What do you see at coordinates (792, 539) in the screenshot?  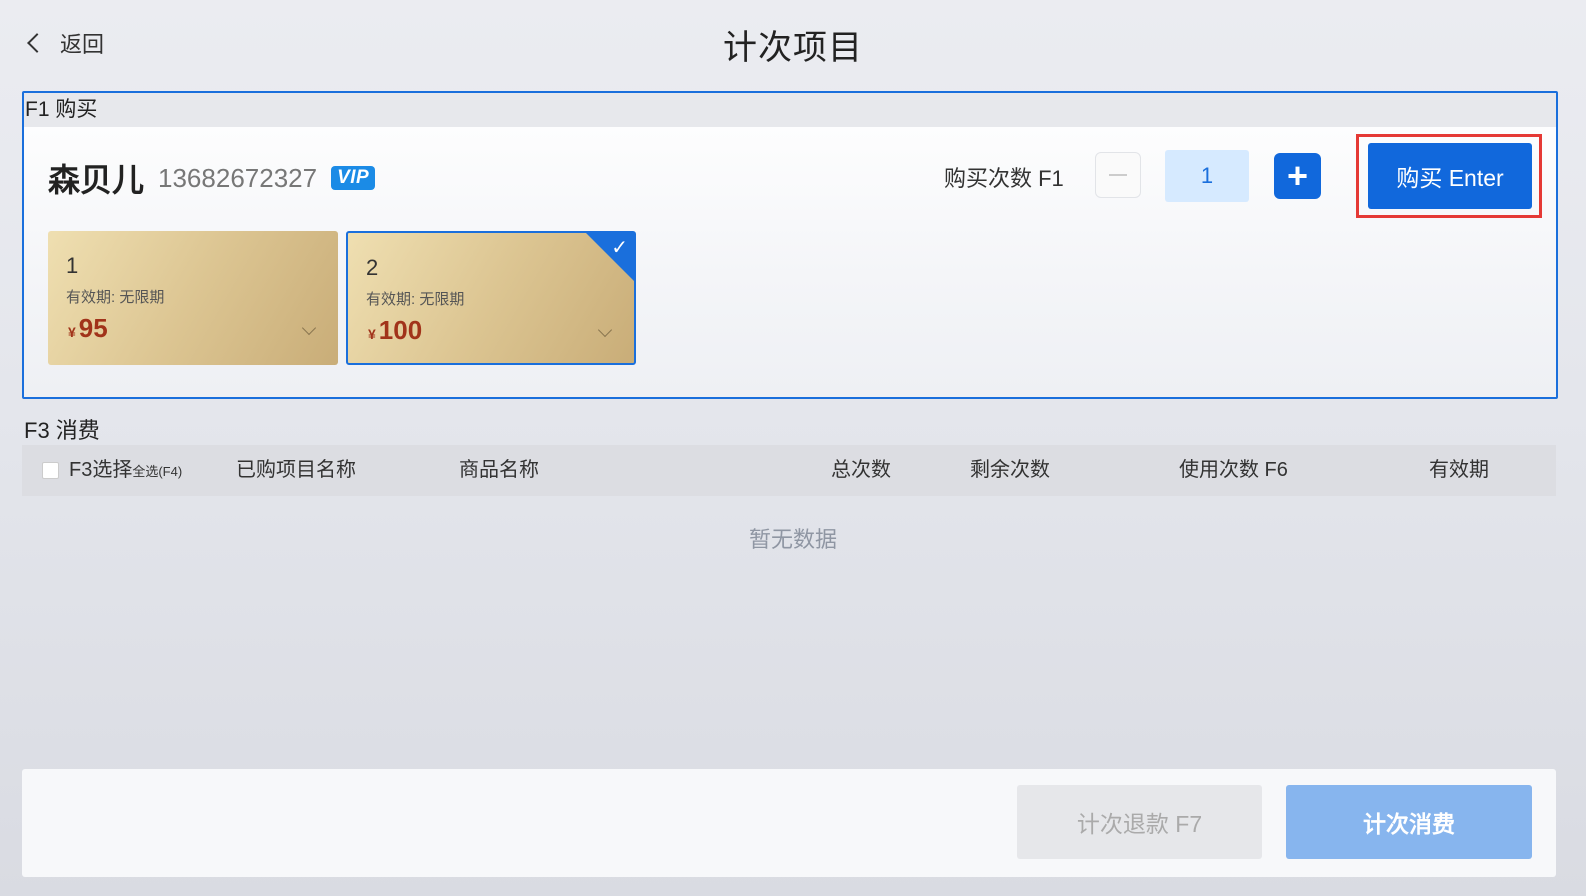 I see `empty-state: 暂无数据` at bounding box center [792, 539].